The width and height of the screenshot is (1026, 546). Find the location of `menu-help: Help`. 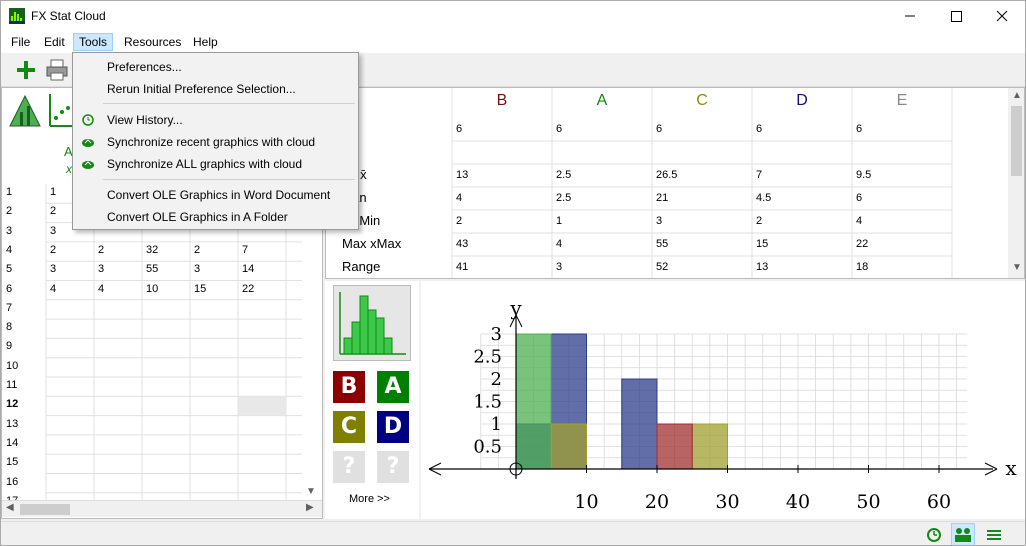

menu-help: Help is located at coordinates (205, 42).